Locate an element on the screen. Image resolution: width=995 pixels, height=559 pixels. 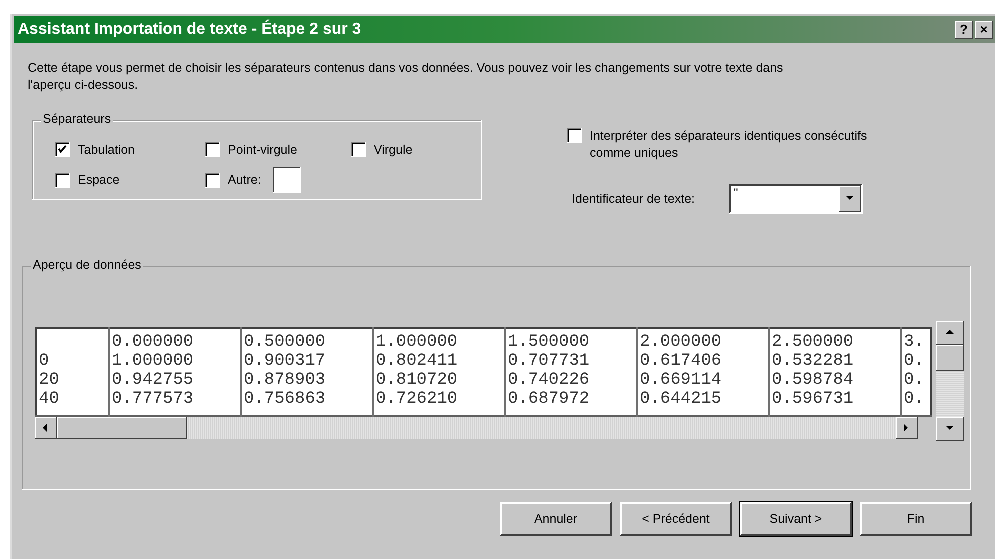
table-cell: 0.707731 is located at coordinates (571, 361).